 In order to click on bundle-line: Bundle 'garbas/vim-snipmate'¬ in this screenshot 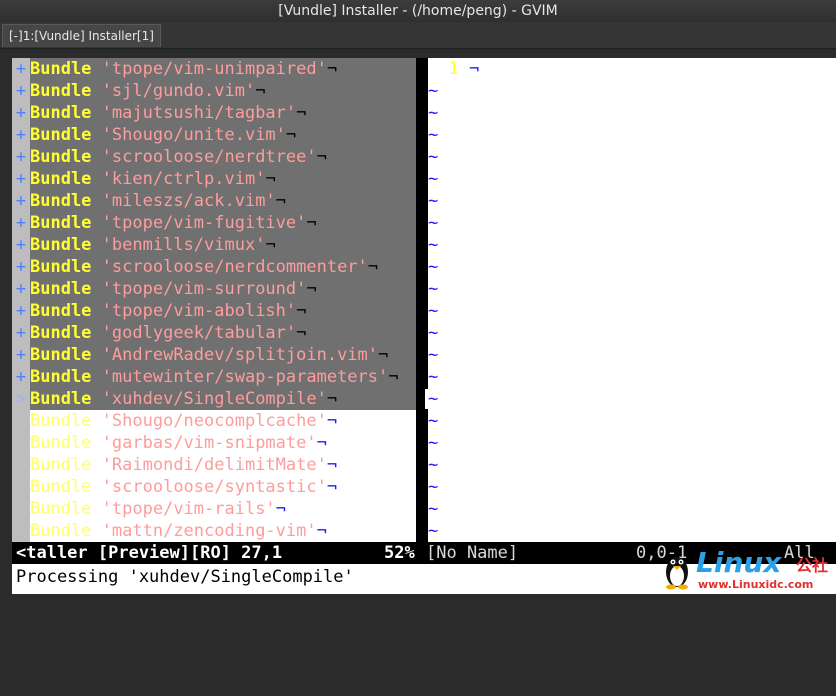, I will do `click(214, 443)`.